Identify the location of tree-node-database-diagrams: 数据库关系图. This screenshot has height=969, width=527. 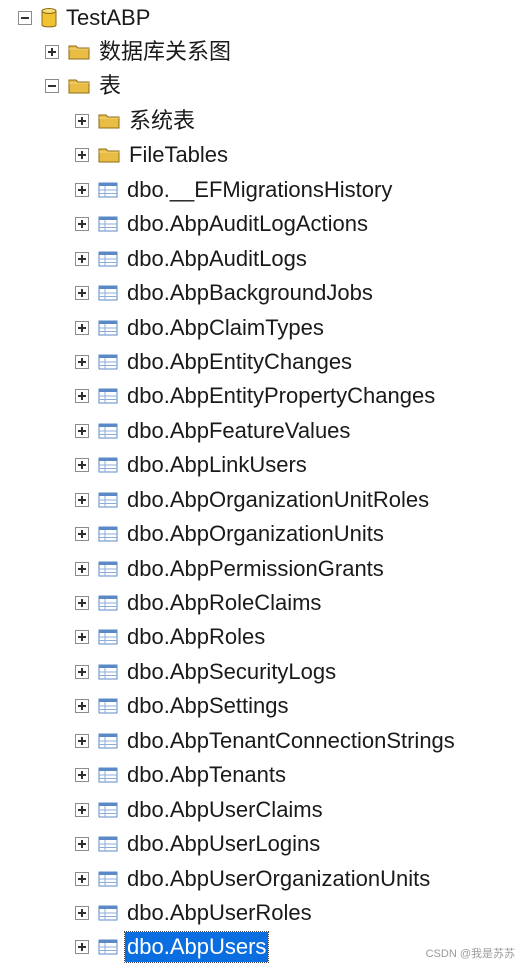
(139, 52).